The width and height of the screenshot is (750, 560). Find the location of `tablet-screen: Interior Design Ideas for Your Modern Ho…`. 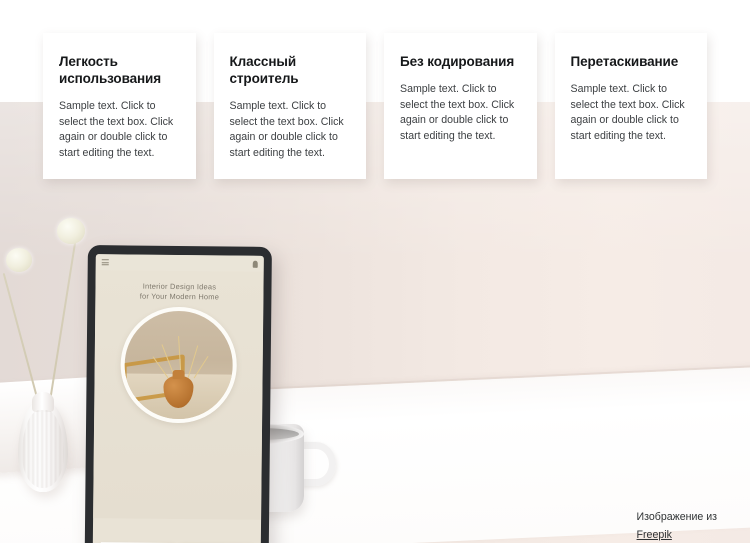

tablet-screen: Interior Design Ideas for Your Modern Ho… is located at coordinates (178, 398).